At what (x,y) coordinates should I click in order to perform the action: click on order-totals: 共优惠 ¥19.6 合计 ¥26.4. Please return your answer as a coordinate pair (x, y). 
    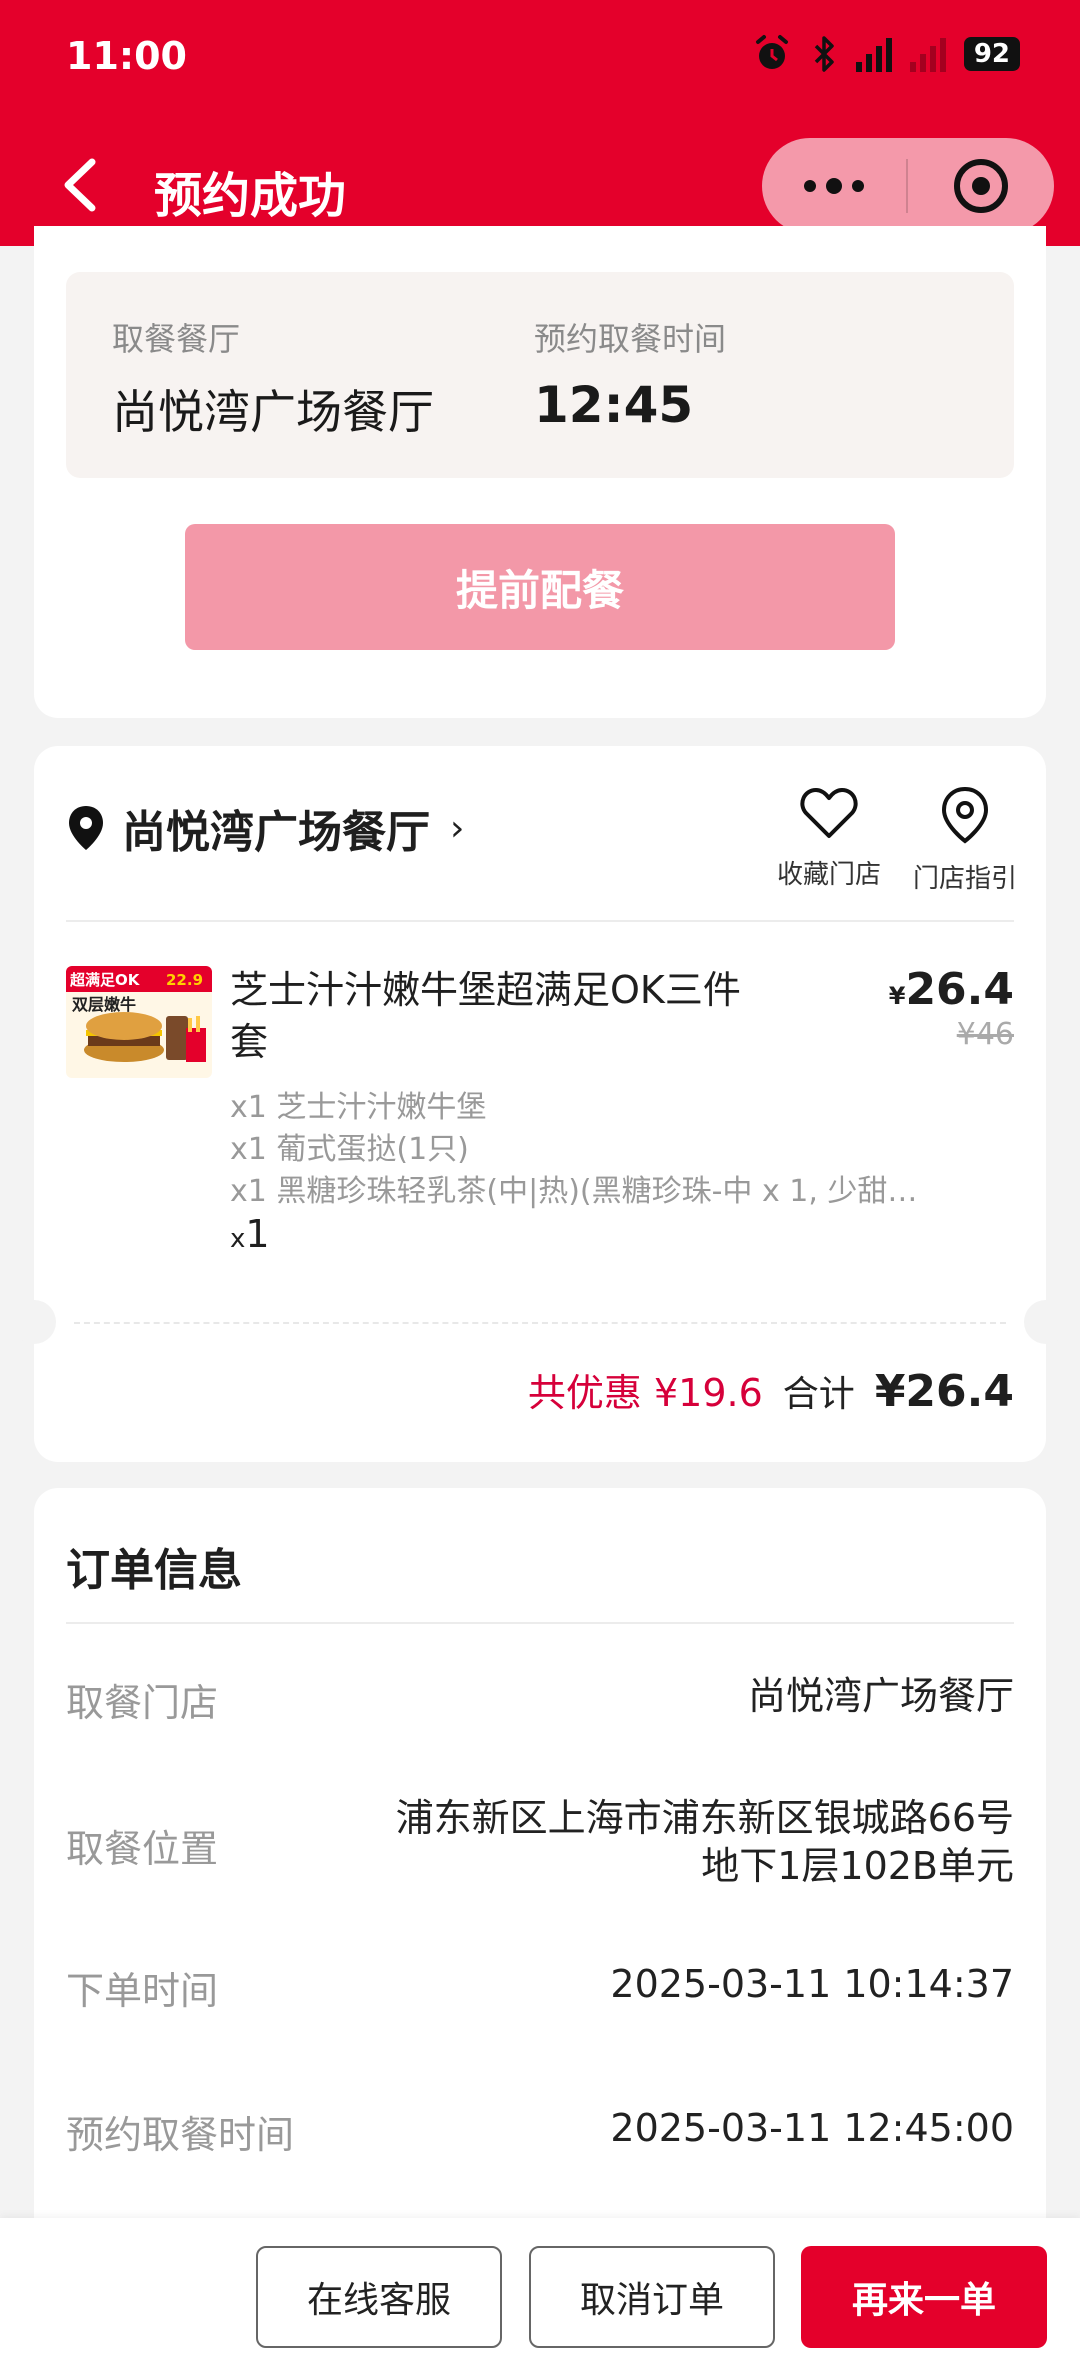
    Looking at the image, I should click on (771, 1389).